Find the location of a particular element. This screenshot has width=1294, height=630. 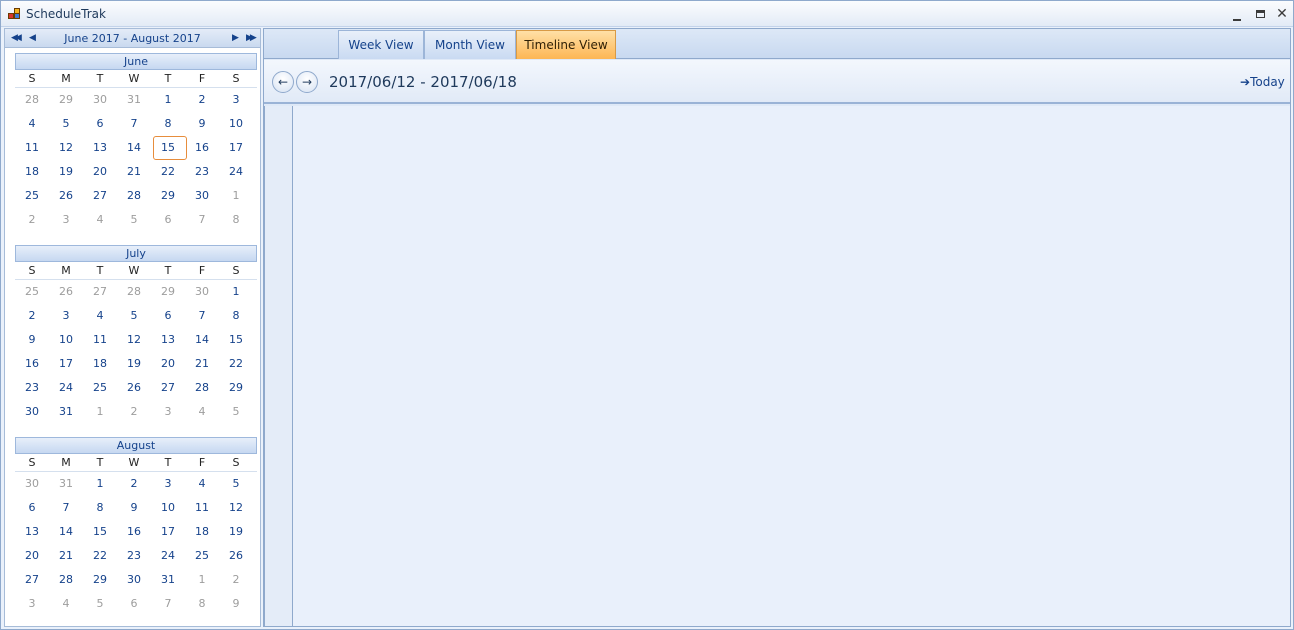

next-year-icon: ▶▶ is located at coordinates (251, 38).